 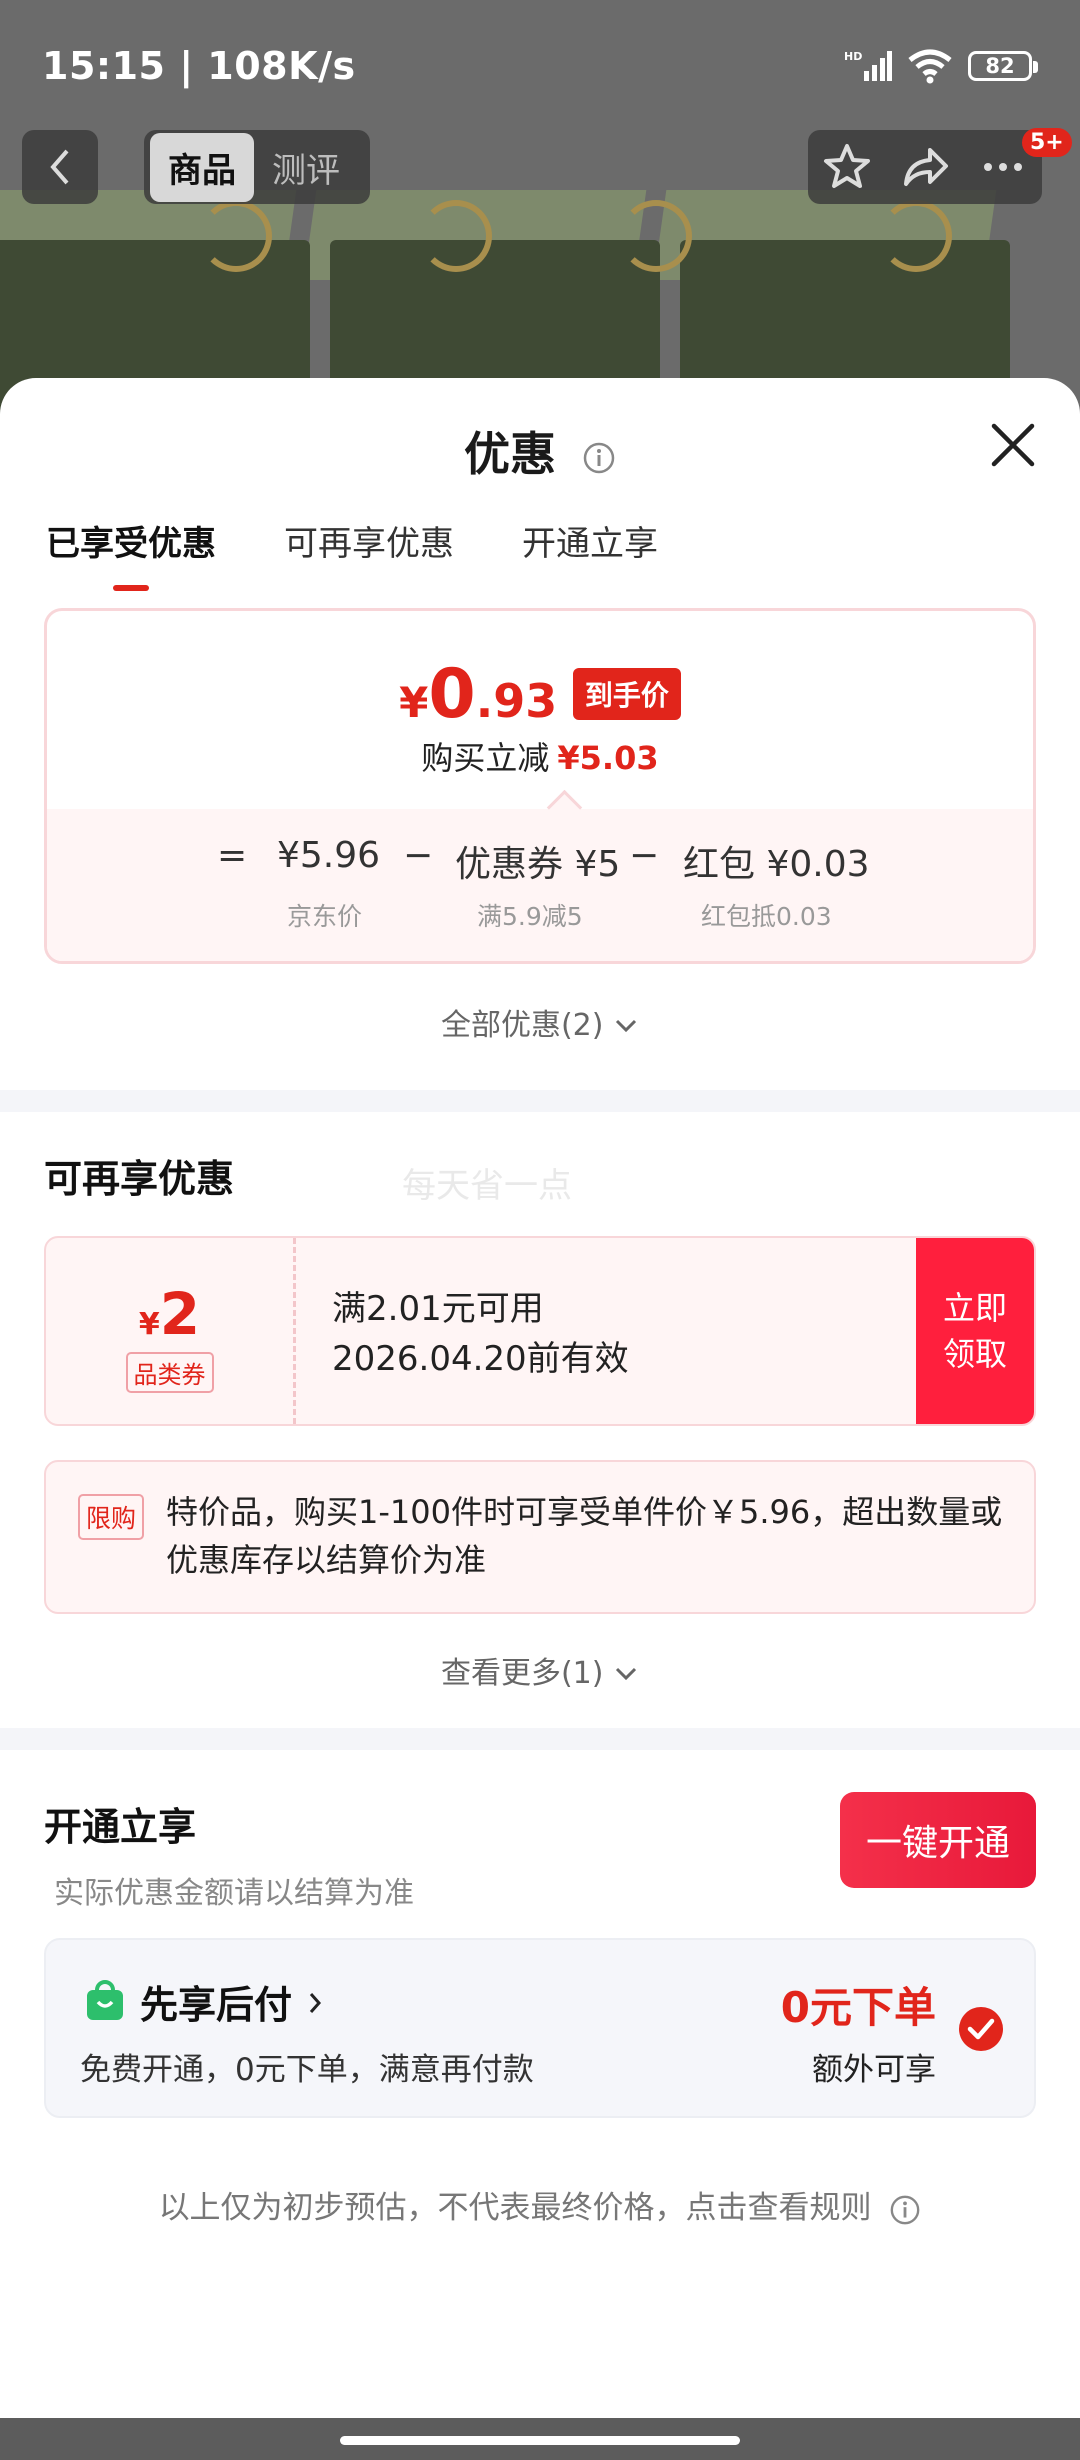 I want to click on open-enjoy-subtitle: 实际优惠金额请以结算为准, so click(x=234, y=1893).